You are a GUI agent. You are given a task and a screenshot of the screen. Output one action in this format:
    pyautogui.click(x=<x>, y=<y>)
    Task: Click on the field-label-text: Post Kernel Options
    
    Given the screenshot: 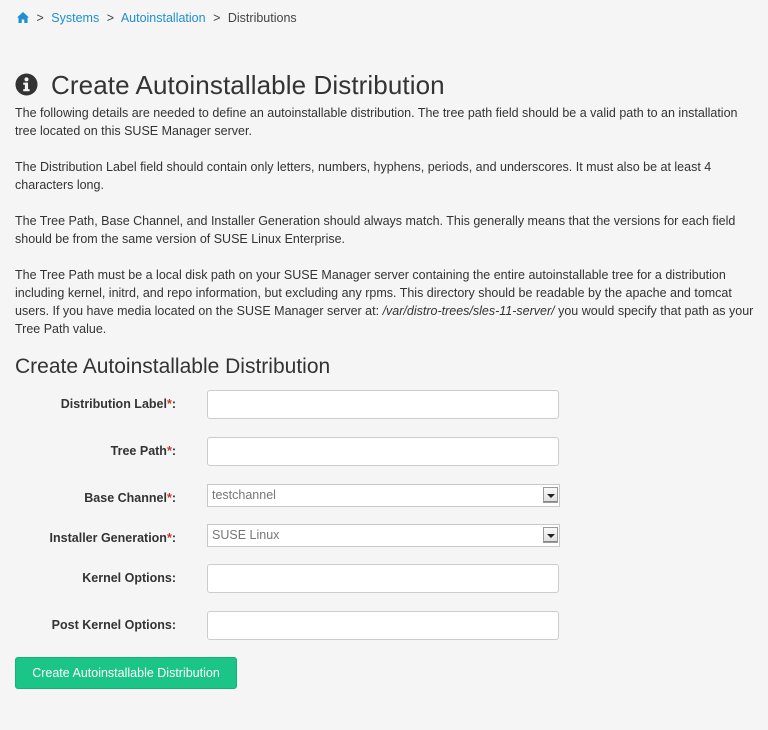 What is the action you would take?
    pyautogui.click(x=111, y=625)
    